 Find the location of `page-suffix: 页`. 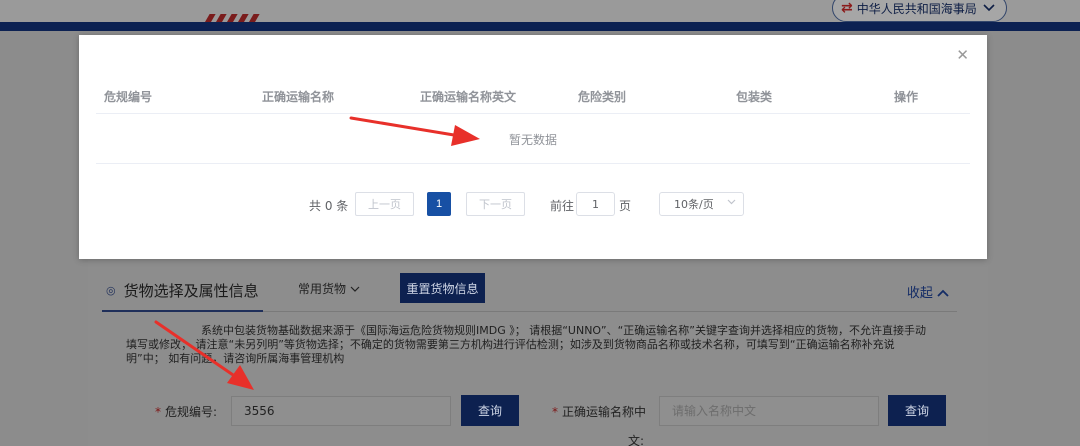

page-suffix: 页 is located at coordinates (625, 206).